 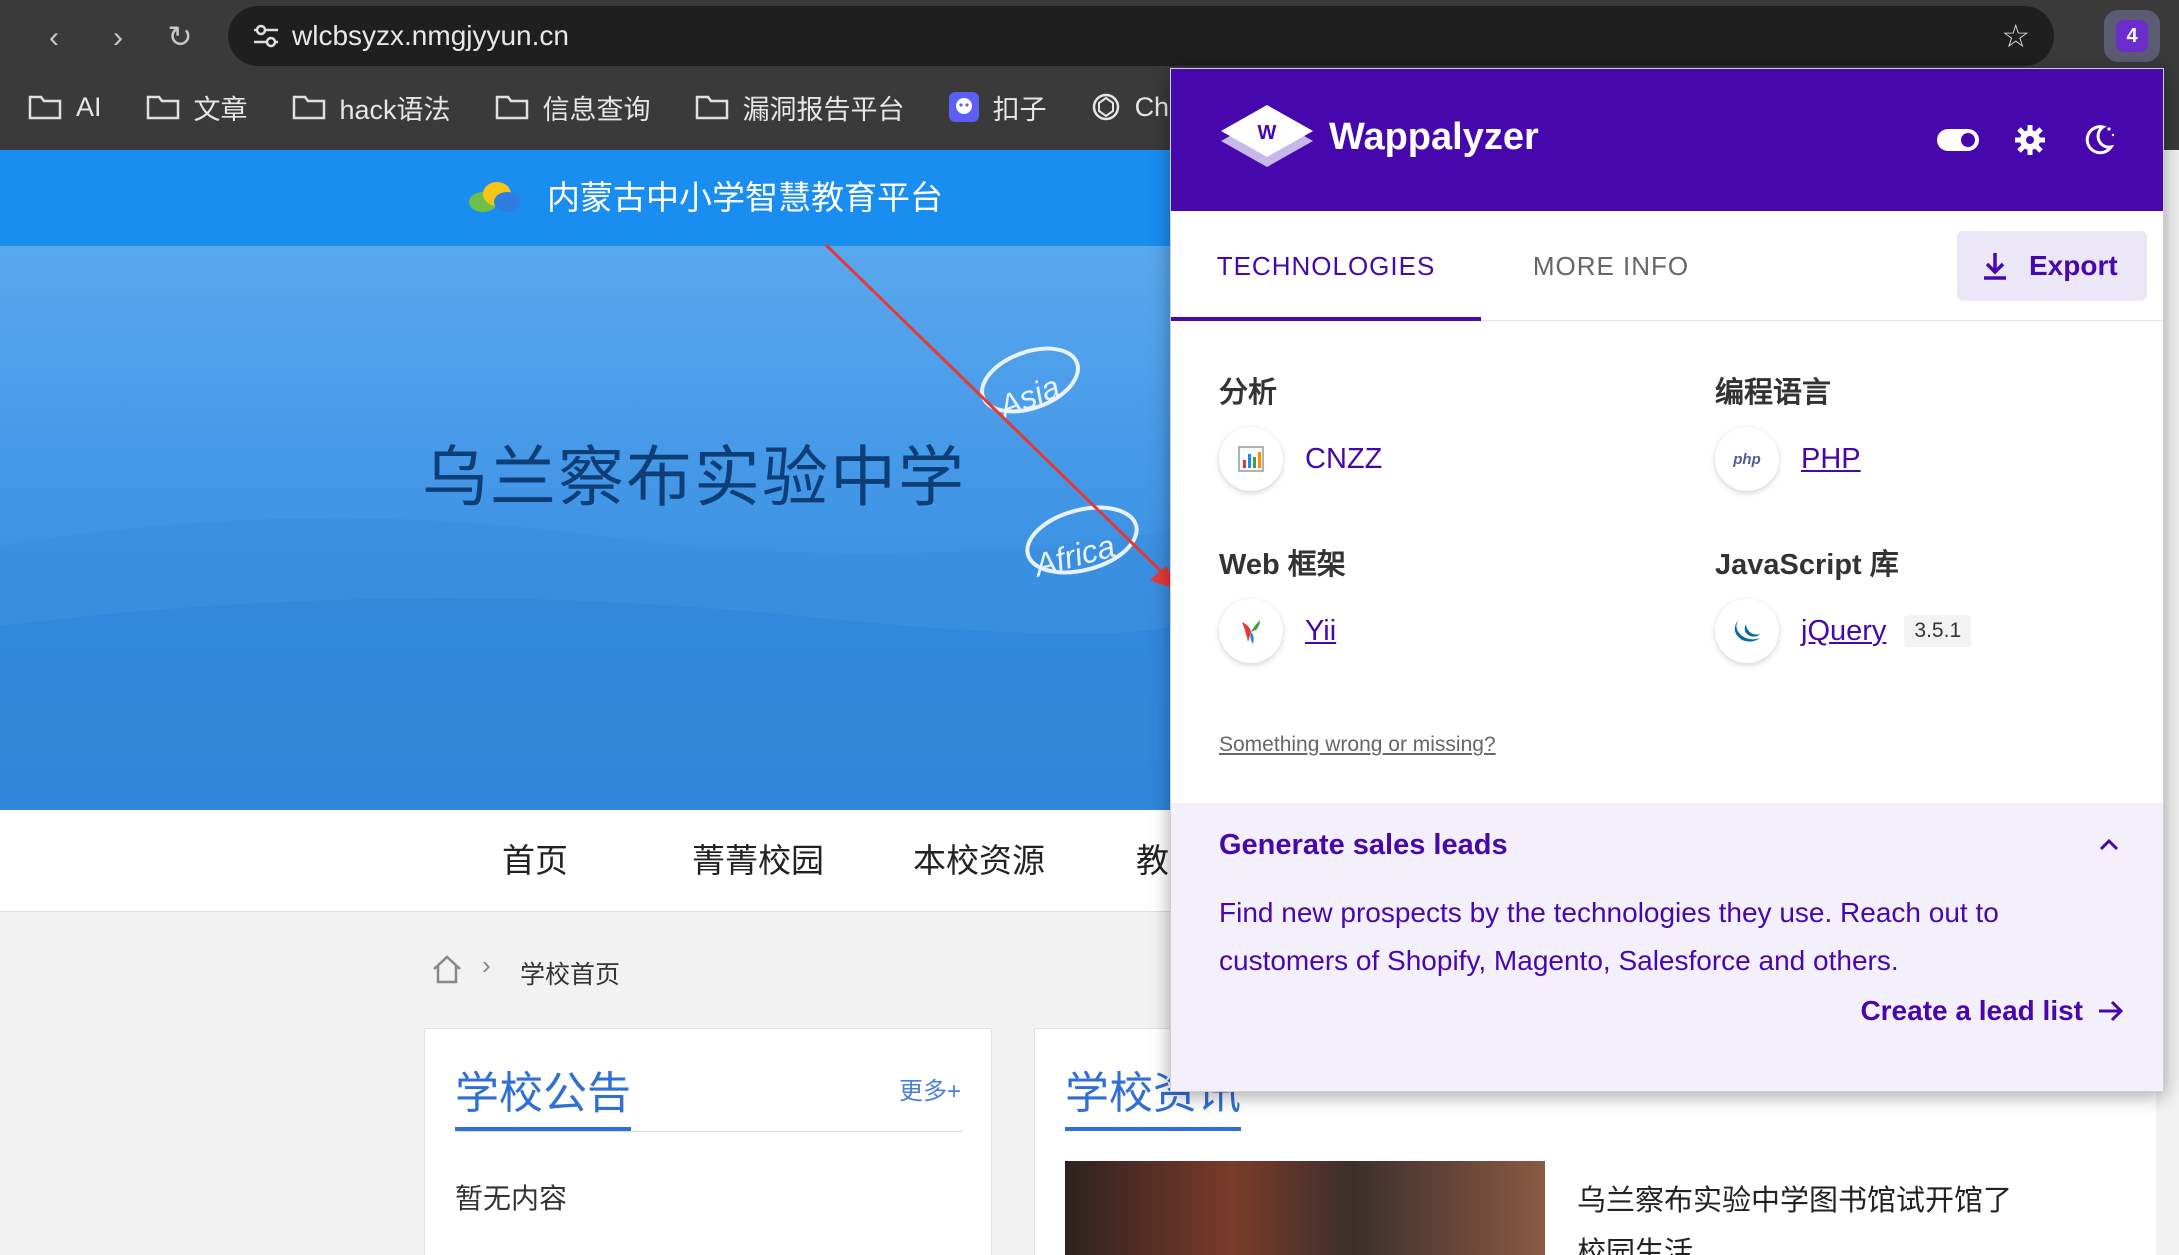 What do you see at coordinates (745, 198) in the screenshot?
I see `platform-title: 内蒙古中小学智慧教育平台` at bounding box center [745, 198].